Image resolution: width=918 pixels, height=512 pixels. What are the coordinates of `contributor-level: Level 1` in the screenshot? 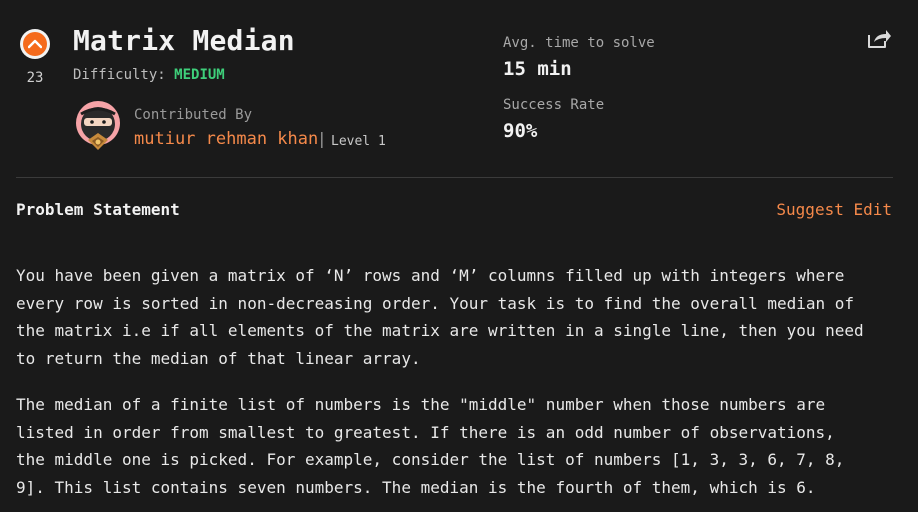 It's located at (358, 141).